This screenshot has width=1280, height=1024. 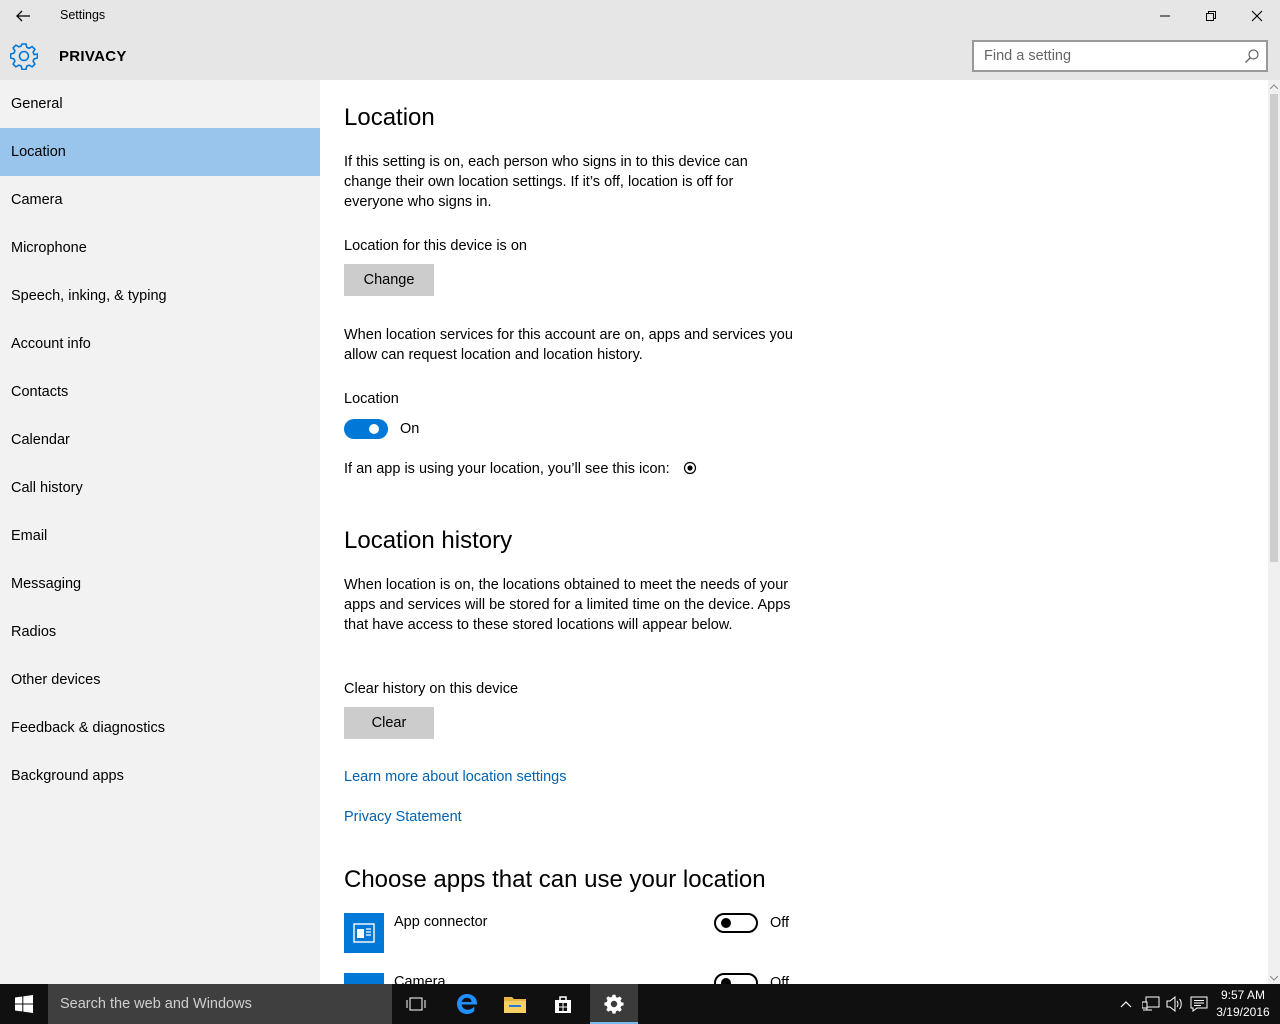 I want to click on restore-button, so click(x=1211, y=16).